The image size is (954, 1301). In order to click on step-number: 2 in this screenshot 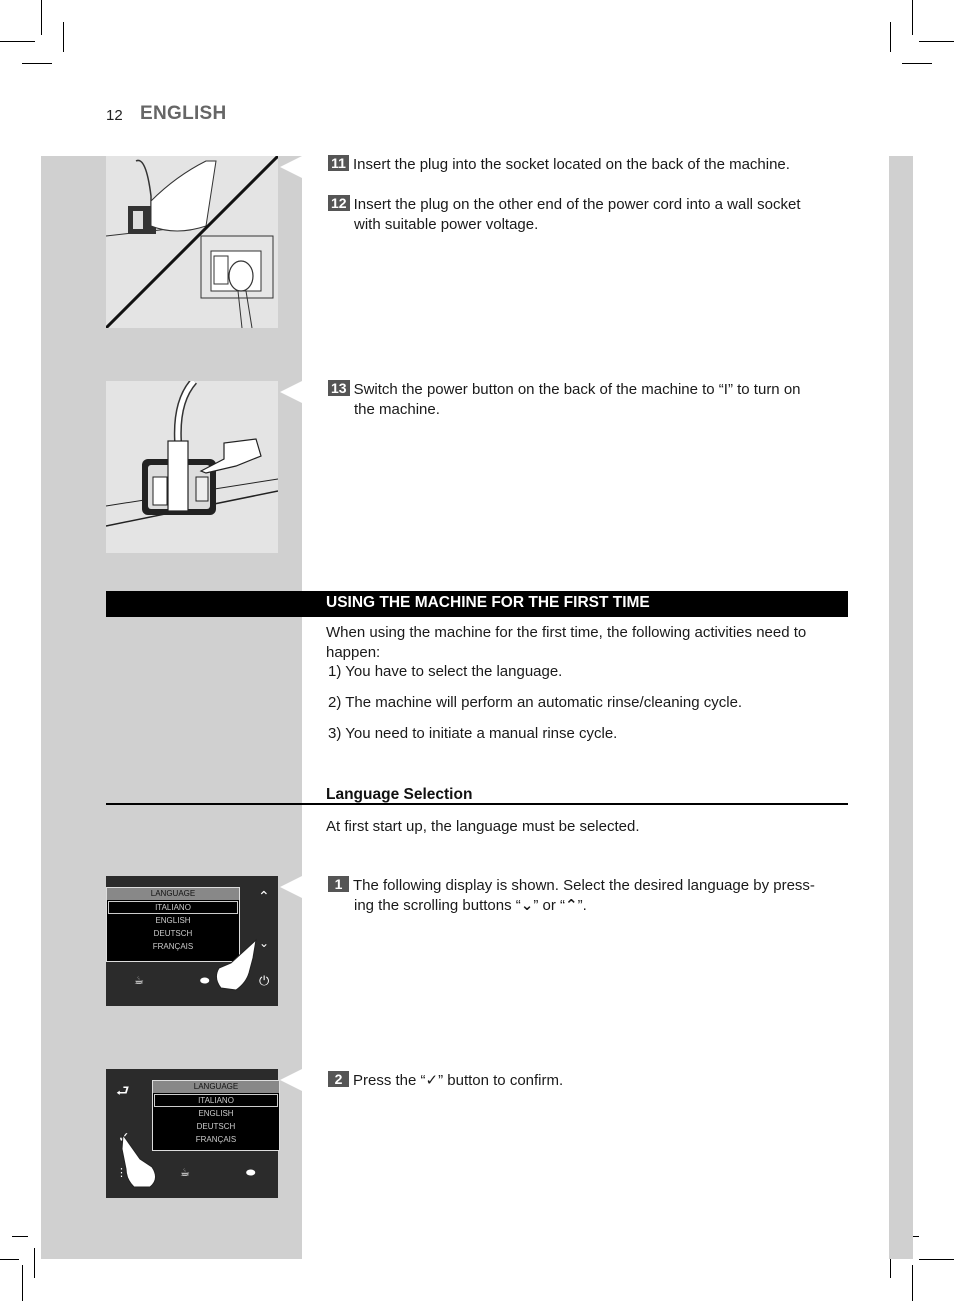, I will do `click(338, 1079)`.